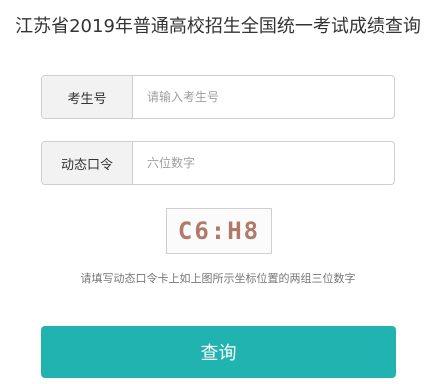  Describe the element at coordinates (218, 278) in the screenshot. I see `password-hint-text: 请填写动态口令卡上如上图所示坐标位置的两组三位数字` at that location.